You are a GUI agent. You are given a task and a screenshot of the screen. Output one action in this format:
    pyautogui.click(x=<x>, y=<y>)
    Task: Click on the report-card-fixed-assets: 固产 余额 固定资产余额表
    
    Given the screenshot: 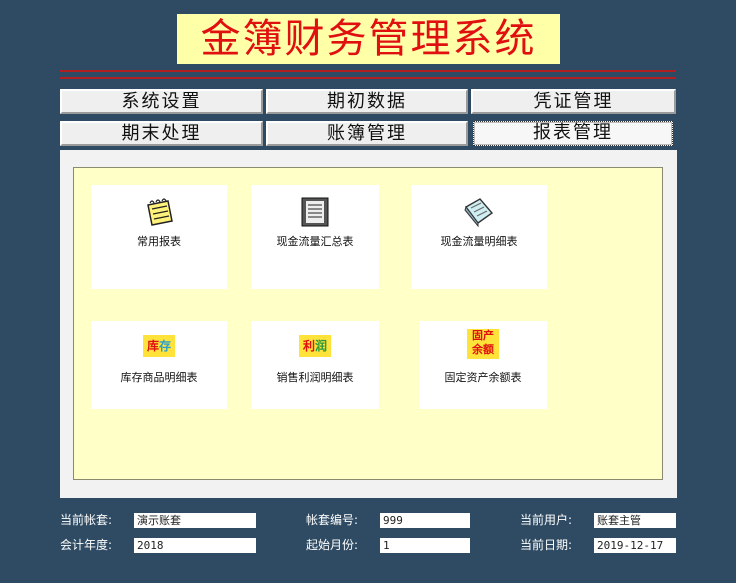 What is the action you would take?
    pyautogui.click(x=483, y=365)
    